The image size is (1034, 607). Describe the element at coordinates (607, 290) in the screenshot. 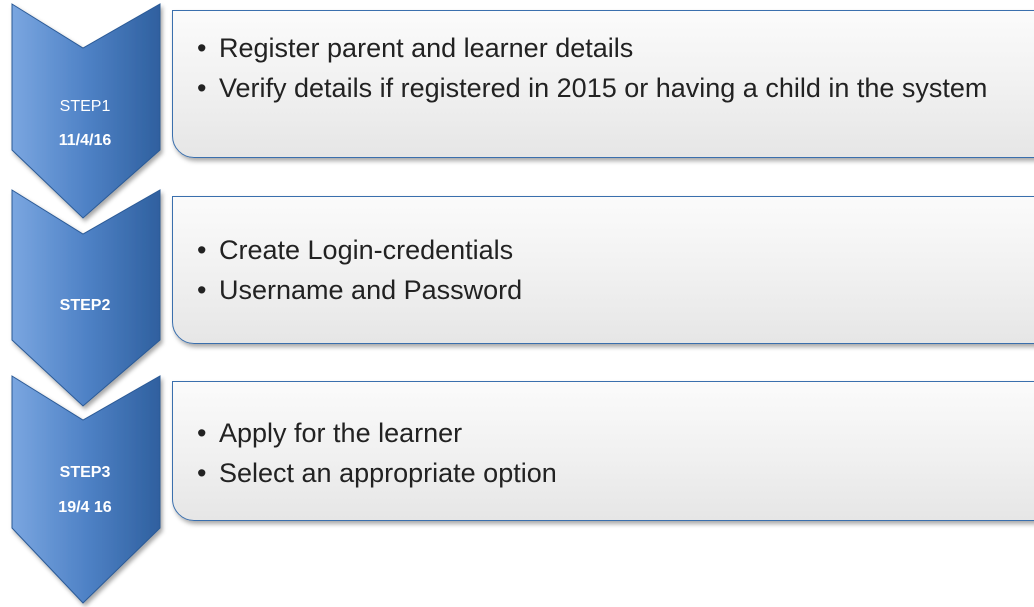

I see `list-item: • Username and Password` at that location.